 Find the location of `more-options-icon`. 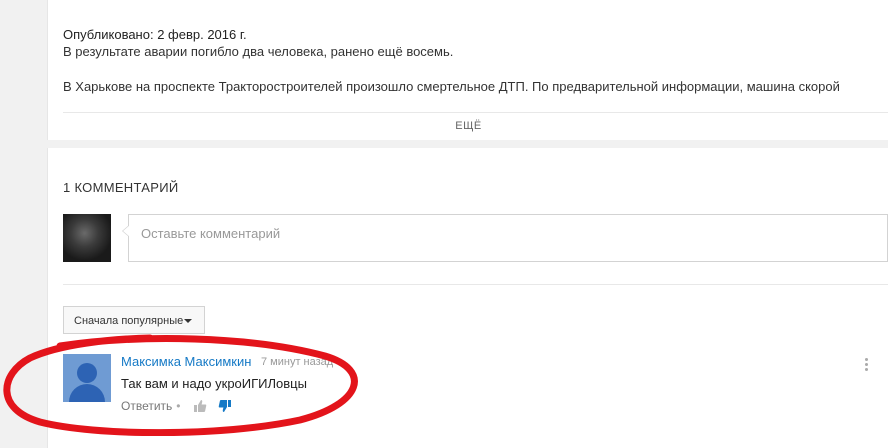

more-options-icon is located at coordinates (867, 365).